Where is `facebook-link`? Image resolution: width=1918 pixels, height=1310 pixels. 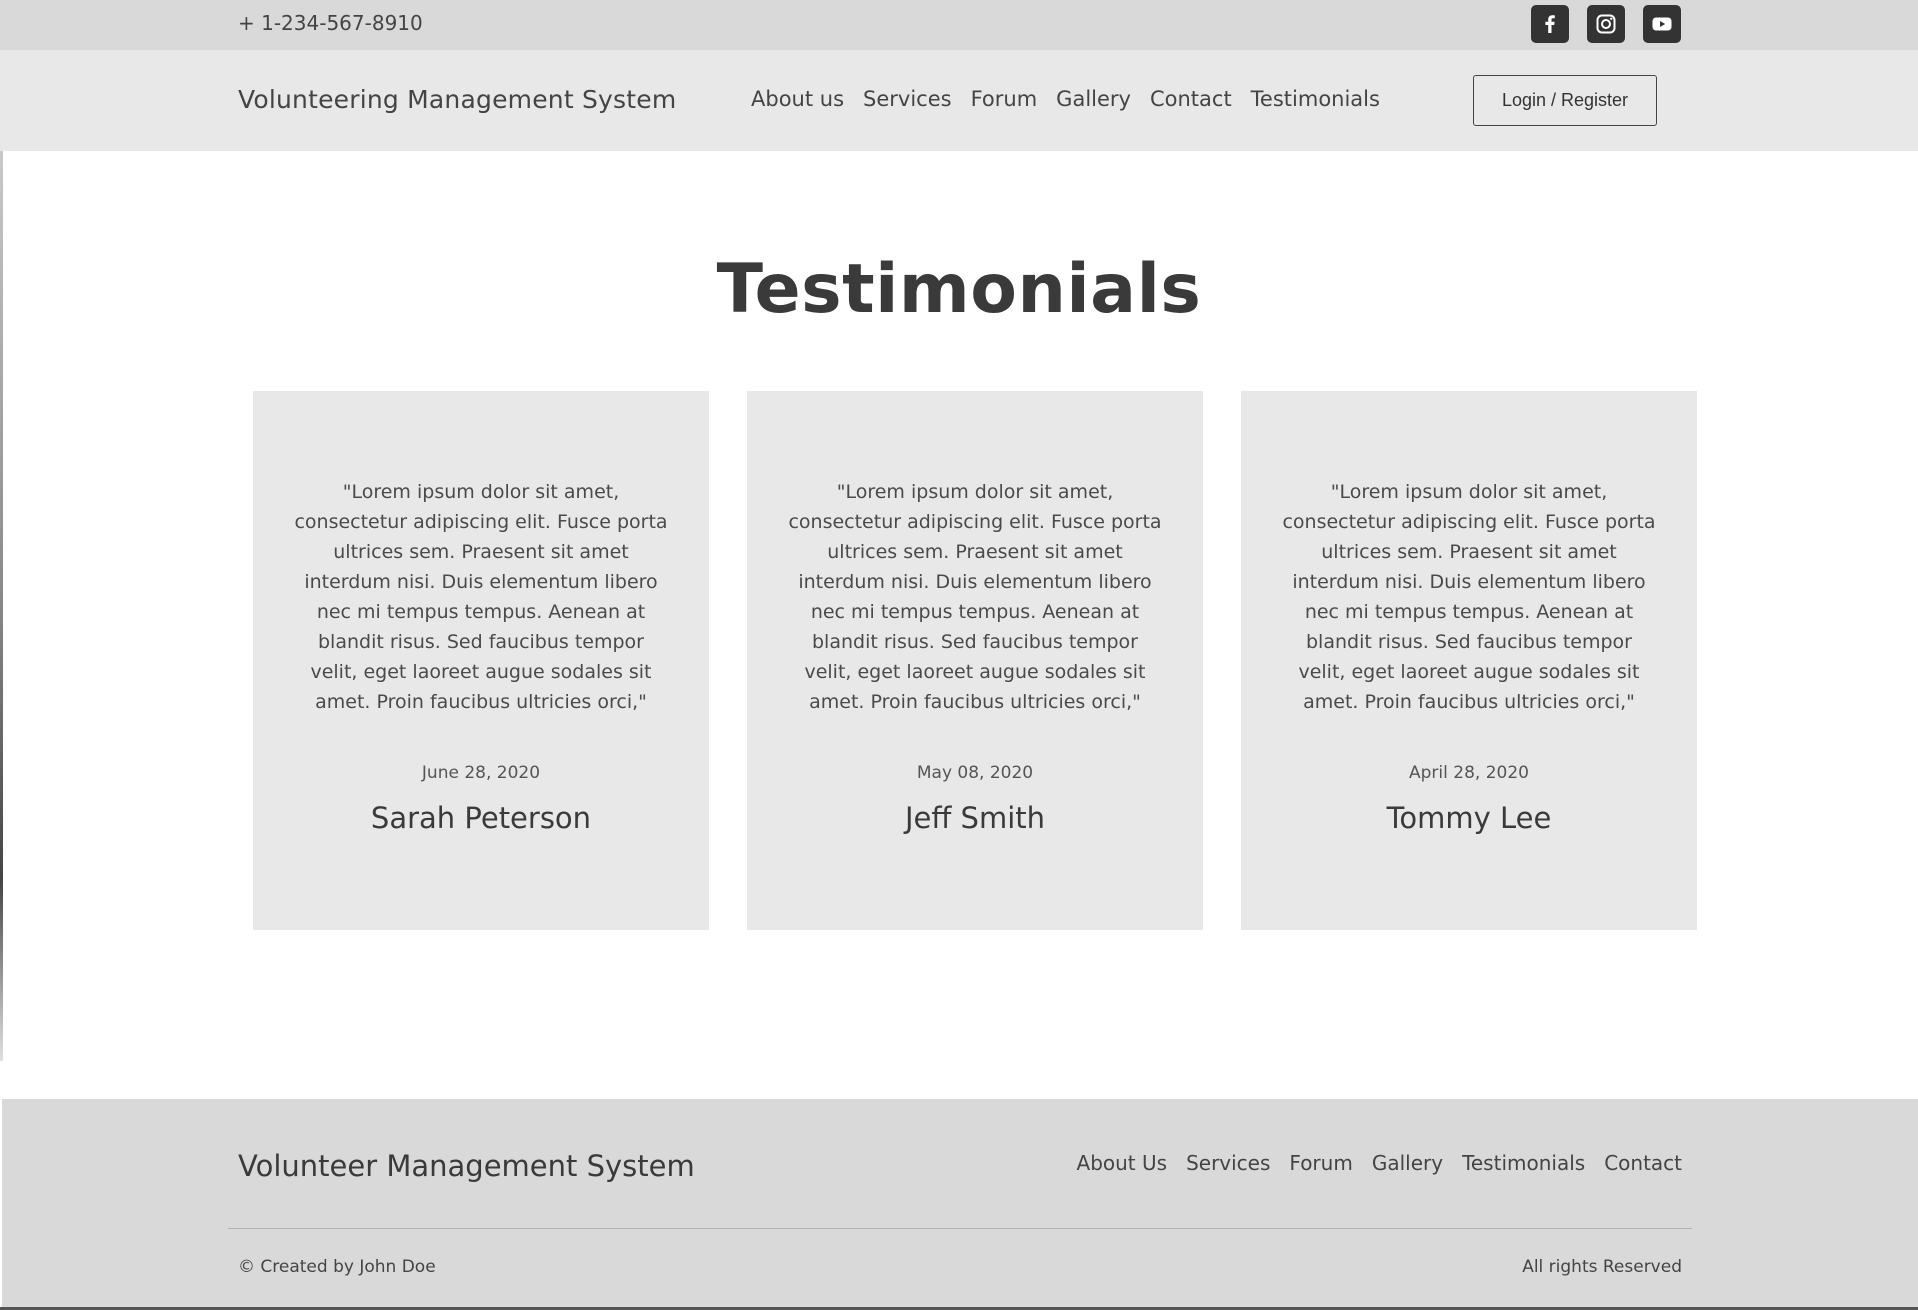
facebook-link is located at coordinates (1550, 24).